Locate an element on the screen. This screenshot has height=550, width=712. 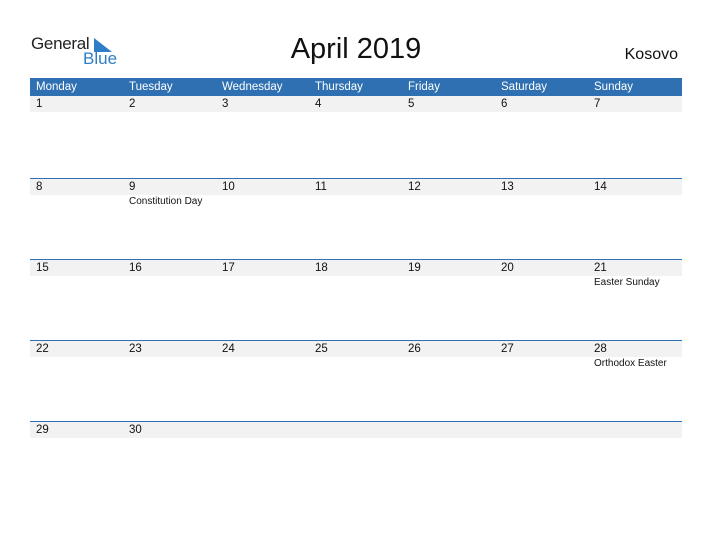
day-cell: 24 is located at coordinates (262, 355).